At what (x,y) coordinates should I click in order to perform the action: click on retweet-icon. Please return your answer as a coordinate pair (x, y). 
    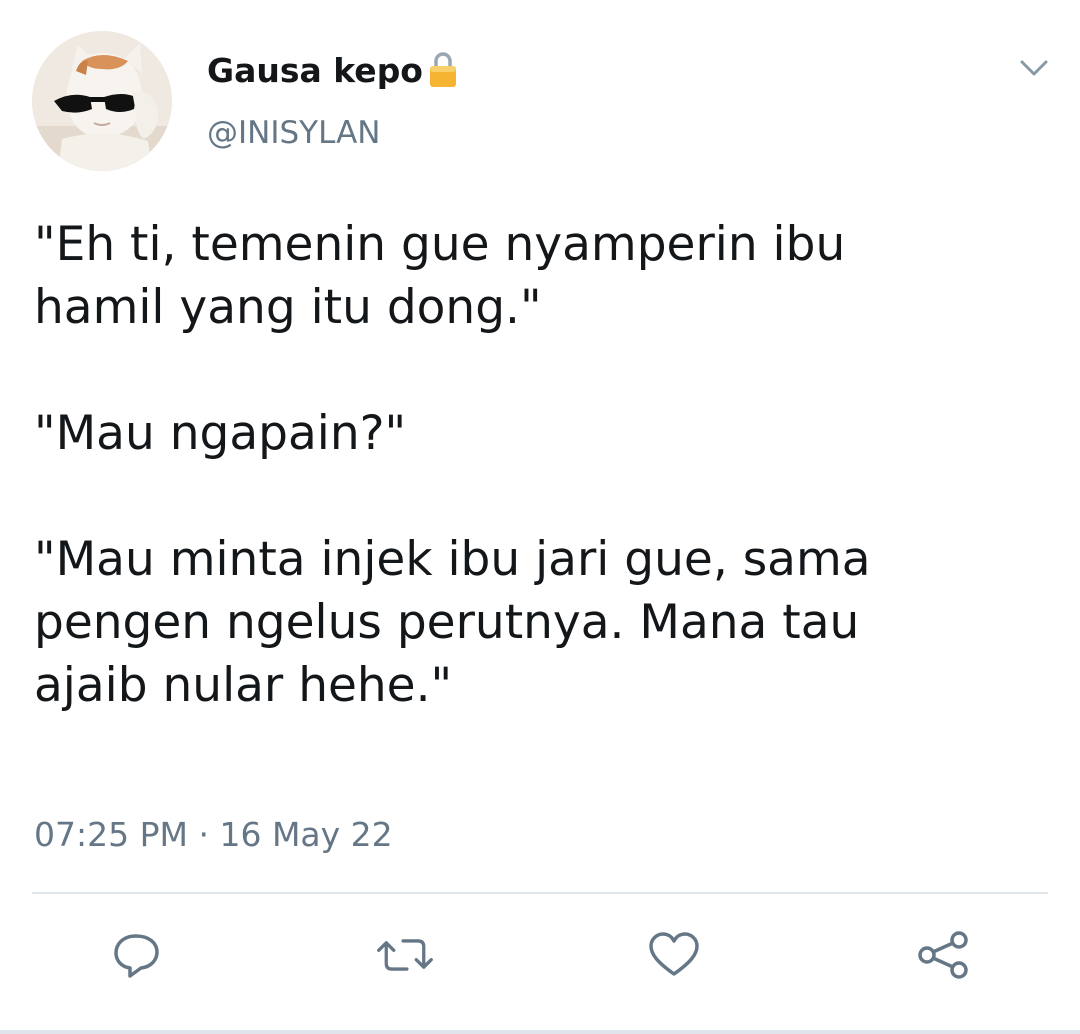
    Looking at the image, I should click on (405, 955).